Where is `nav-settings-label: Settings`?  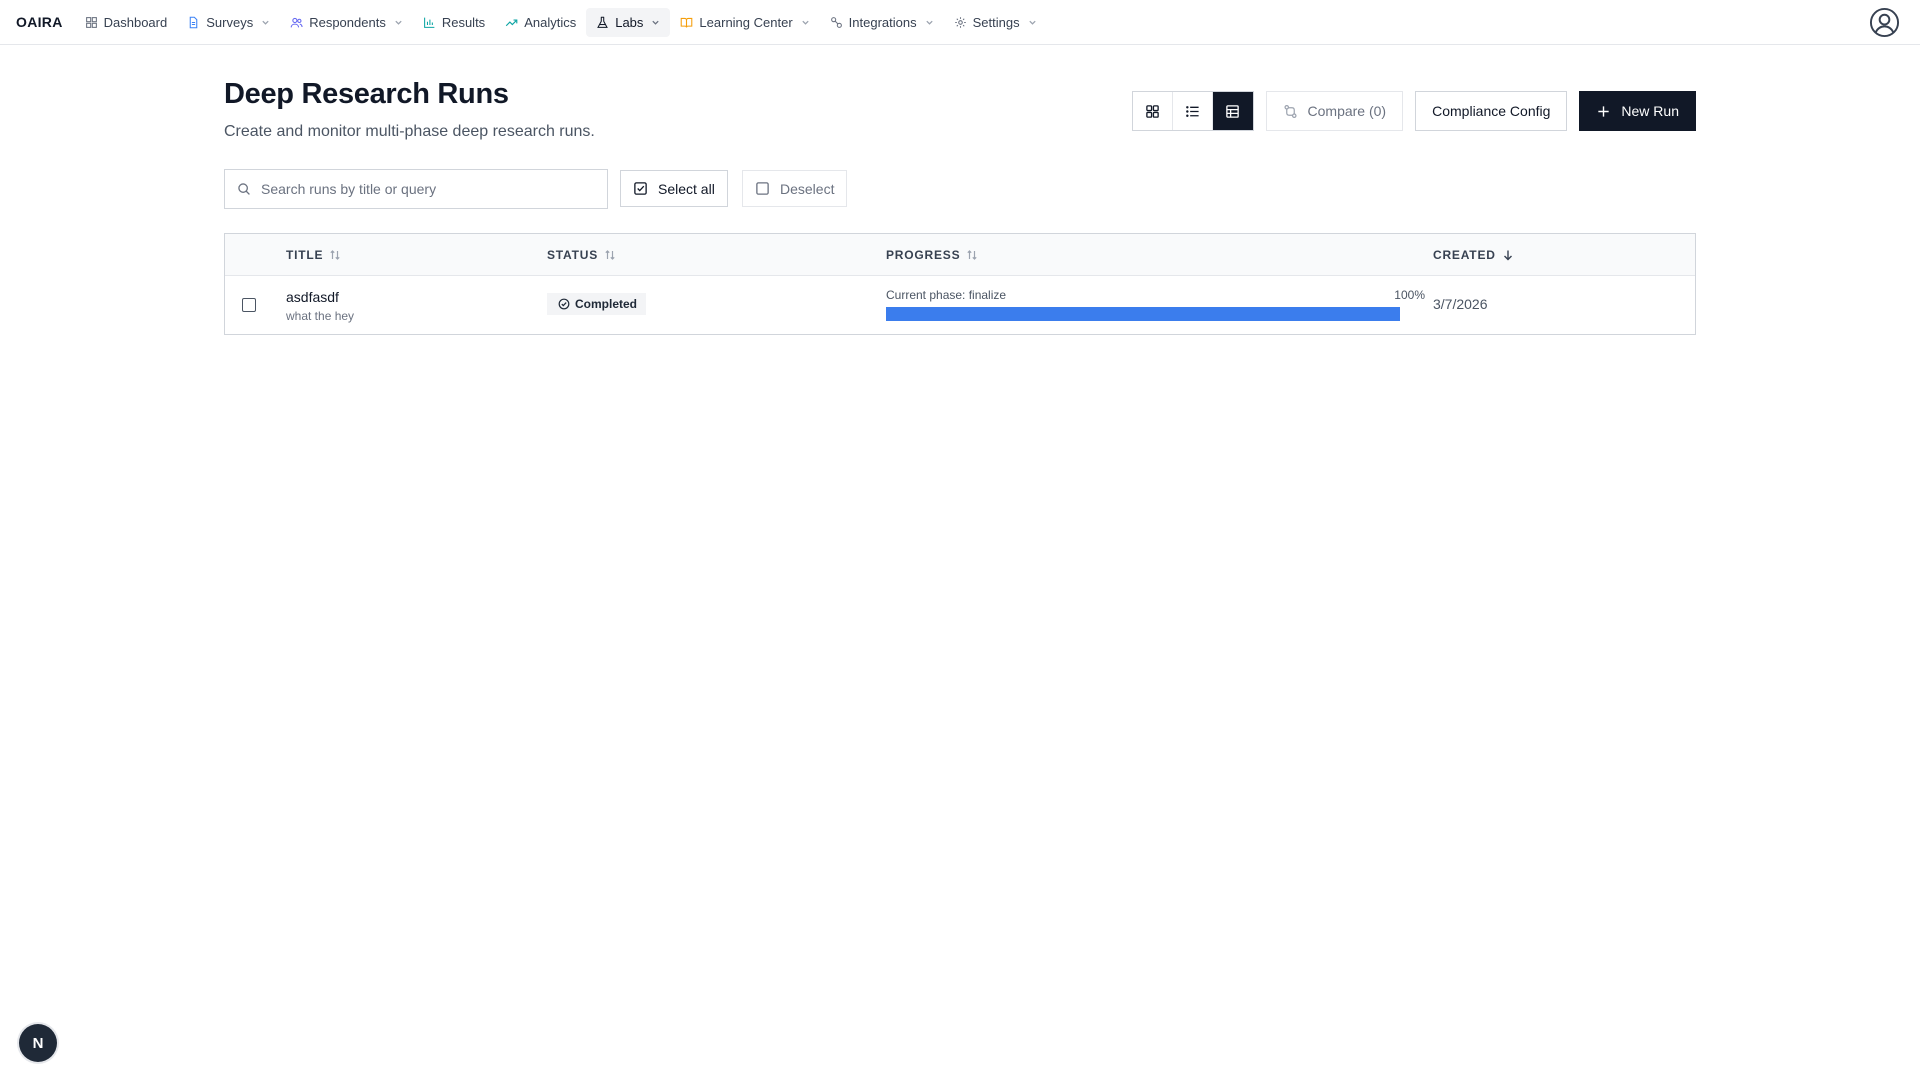 nav-settings-label: Settings is located at coordinates (996, 22).